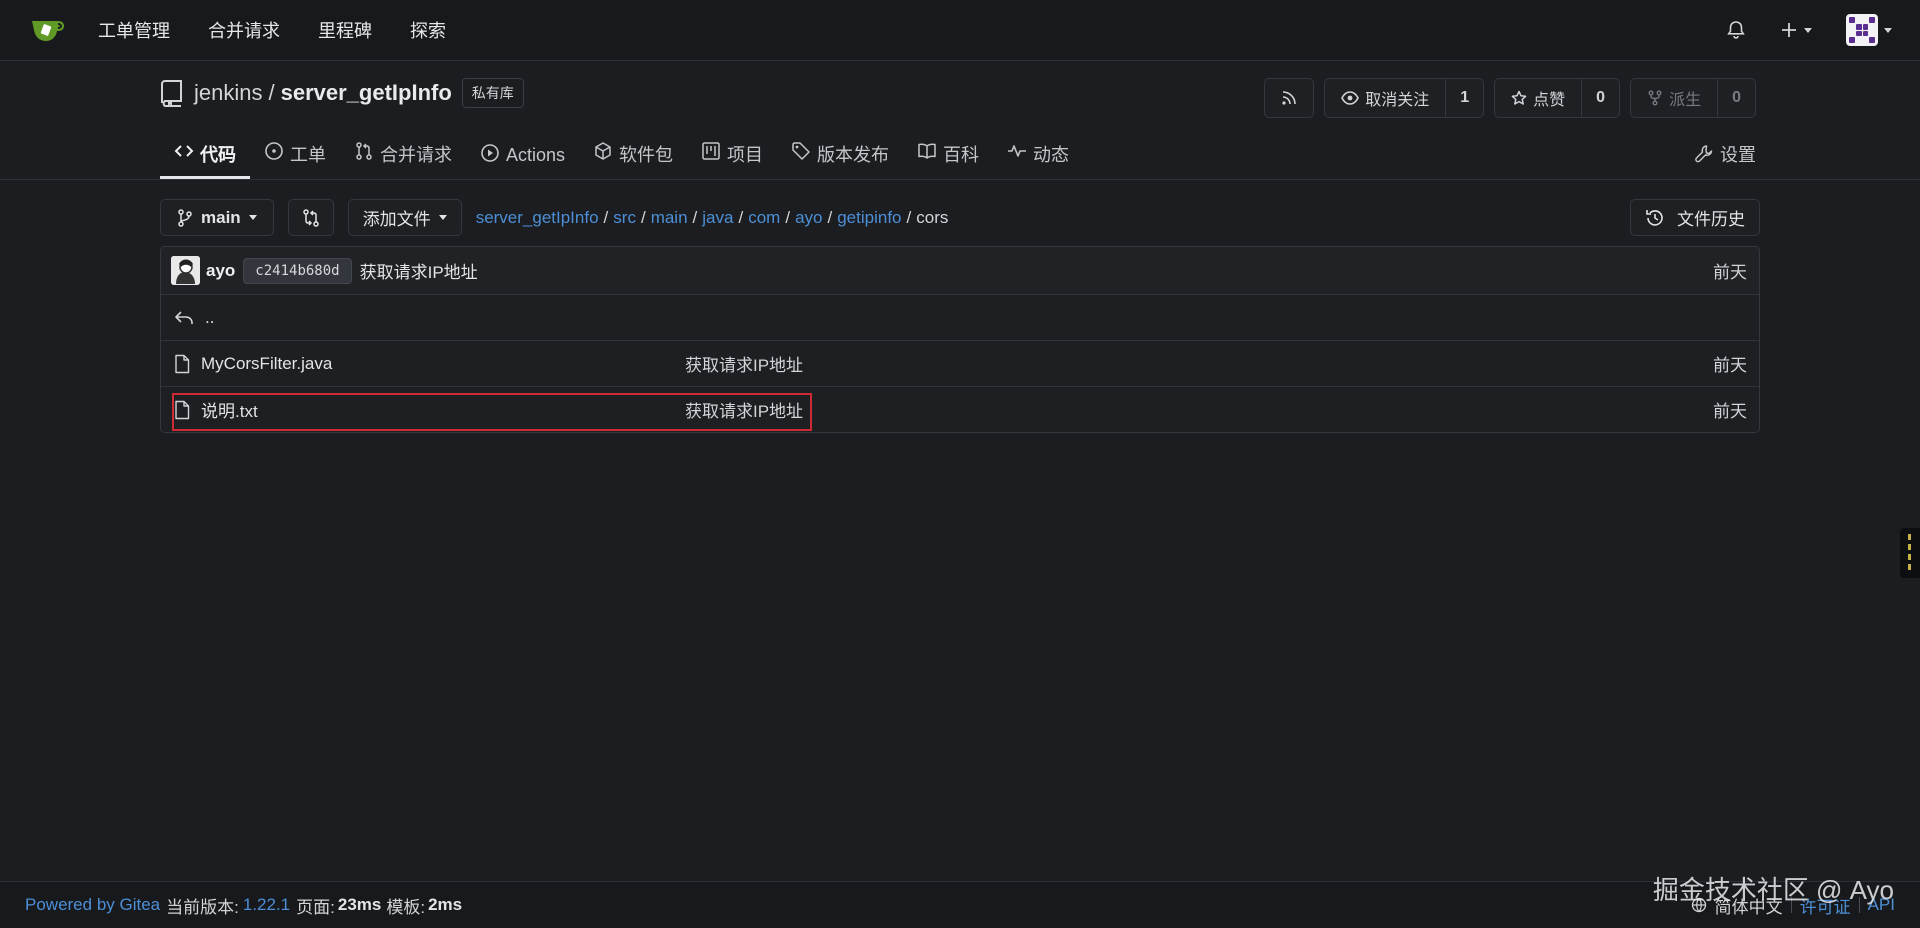  Describe the element at coordinates (308, 155) in the screenshot. I see `tab-issues-label: 工单` at that location.